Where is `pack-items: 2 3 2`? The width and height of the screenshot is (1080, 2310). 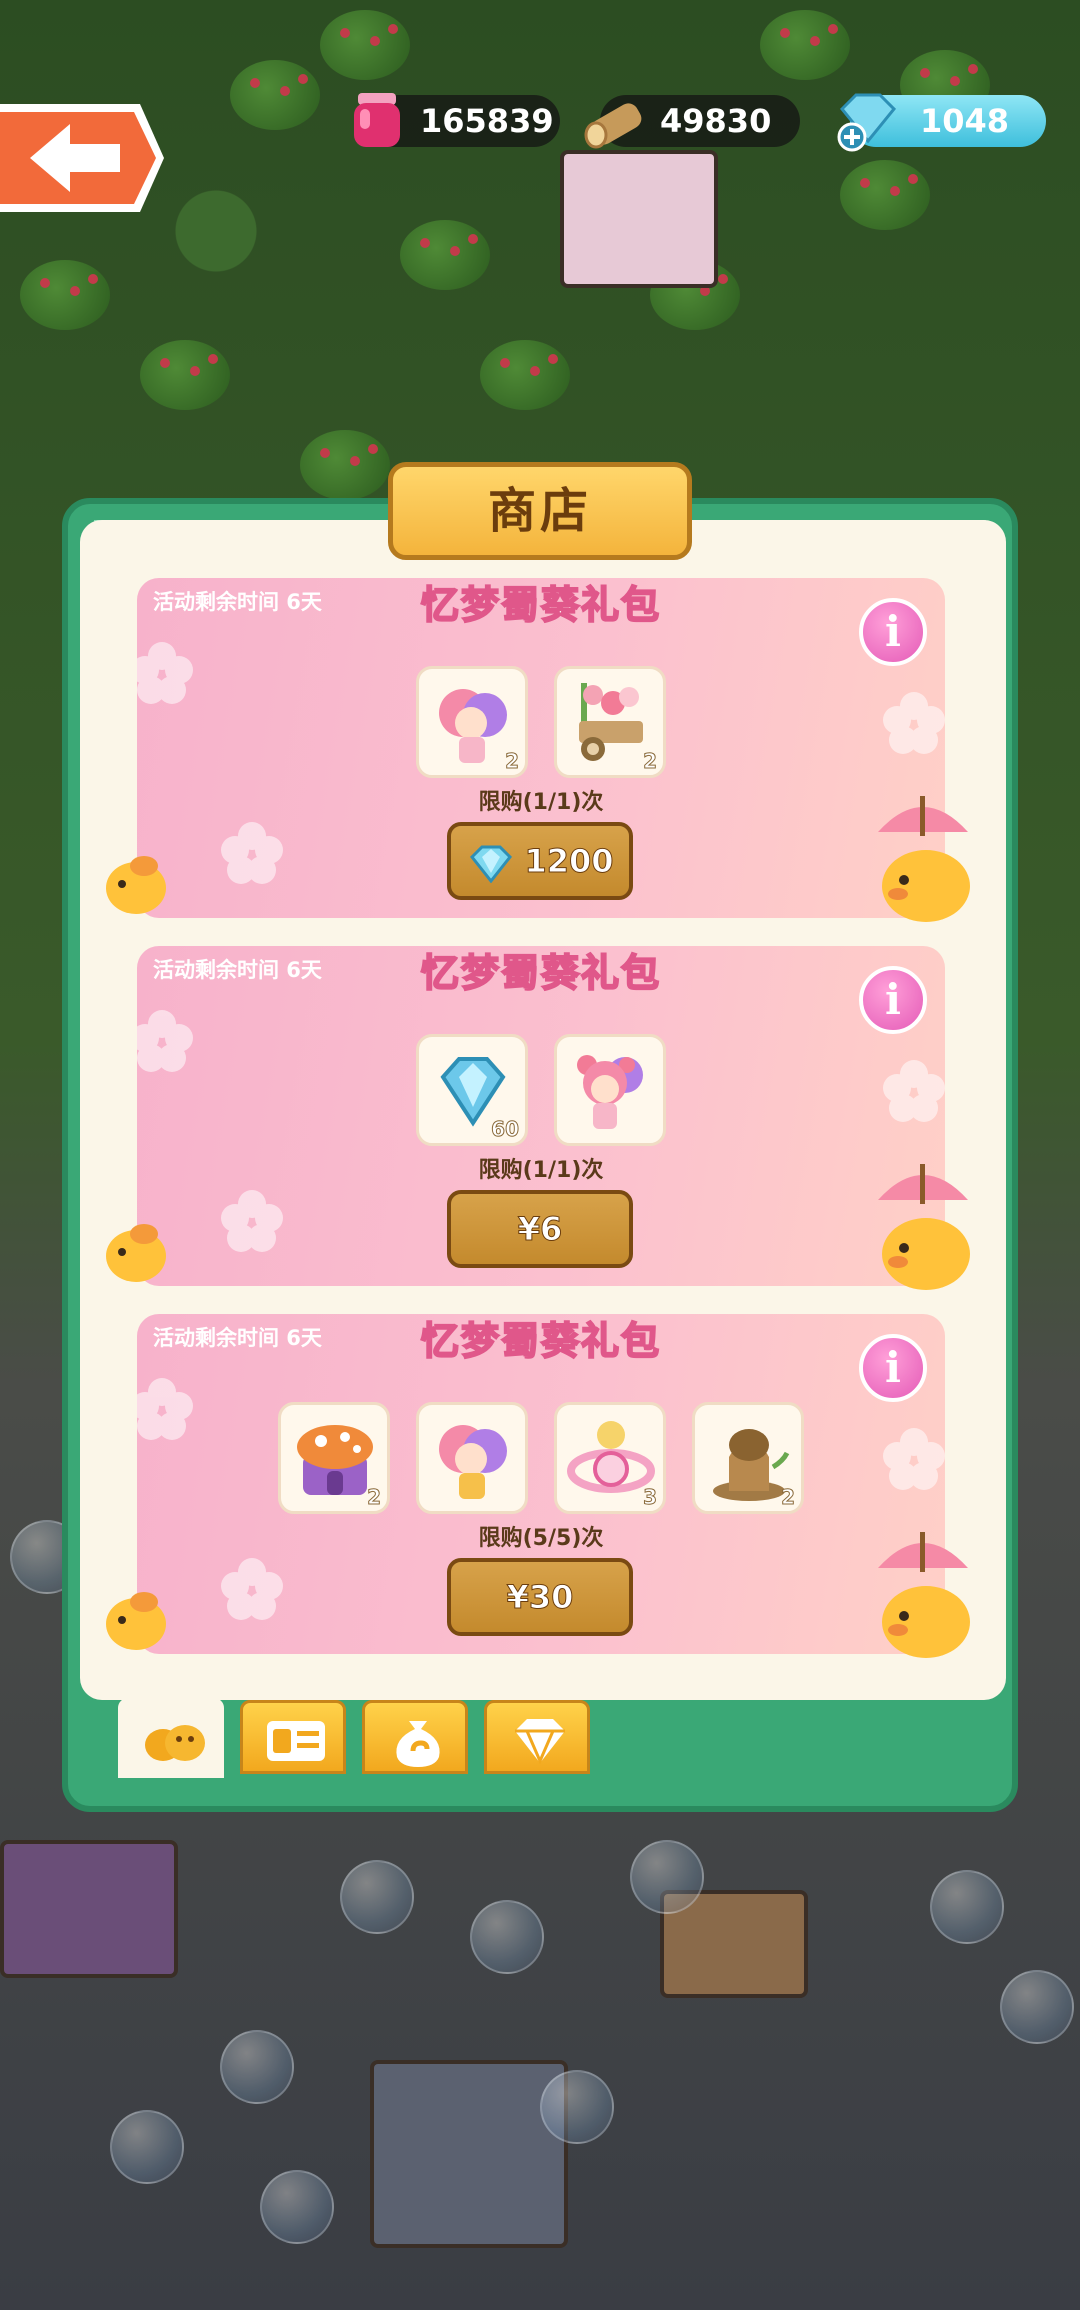 pack-items: 2 3 2 is located at coordinates (541, 1458).